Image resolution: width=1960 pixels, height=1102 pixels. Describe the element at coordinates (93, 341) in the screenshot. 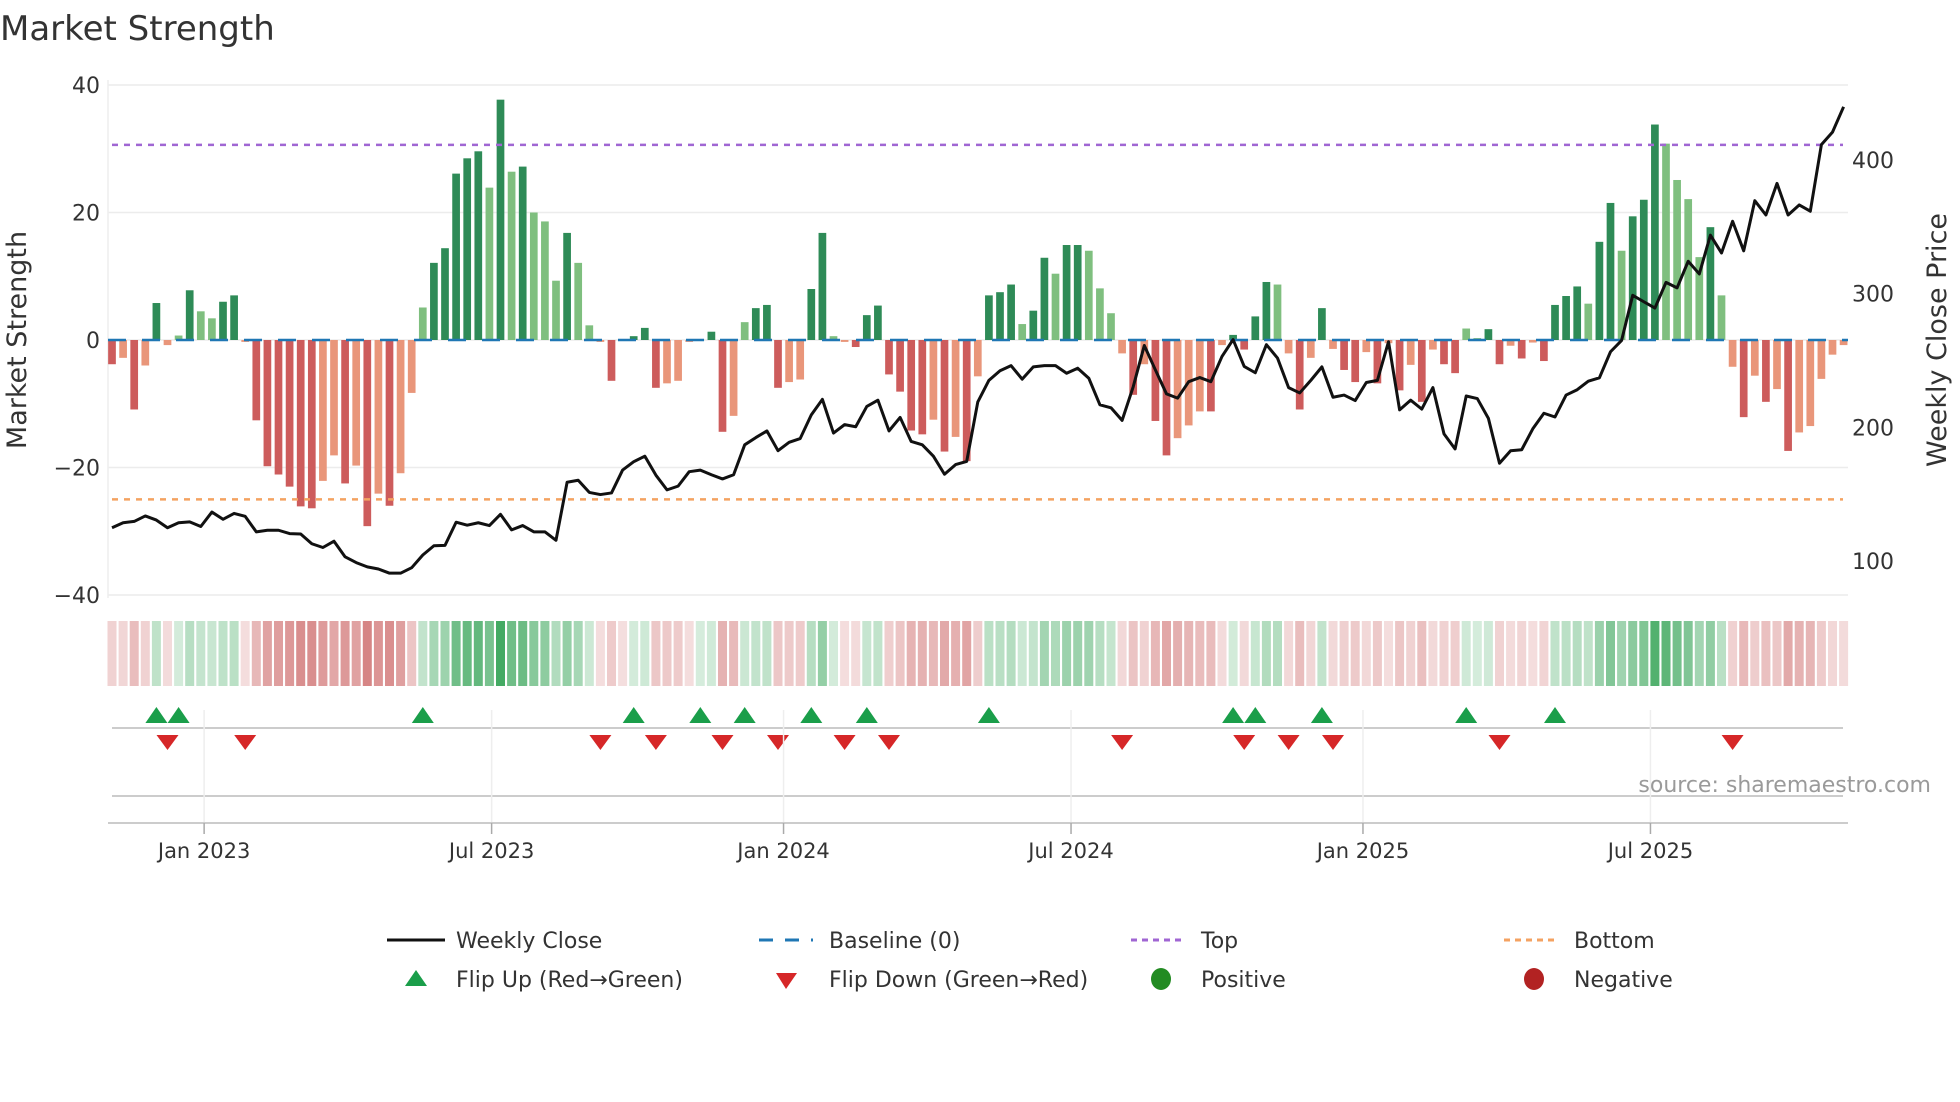

I see `y-tick-label: 0` at that location.